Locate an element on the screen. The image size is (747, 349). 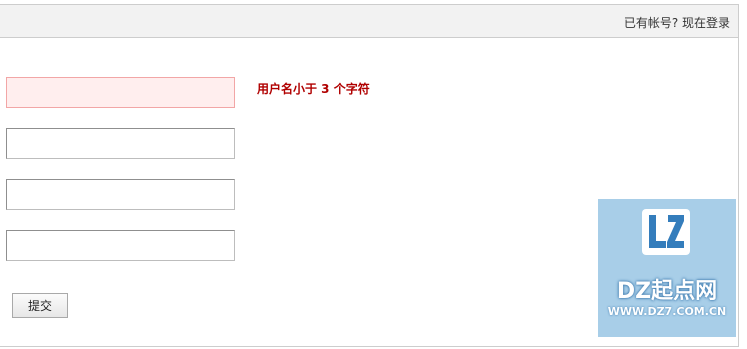
username-input is located at coordinates (120, 92).